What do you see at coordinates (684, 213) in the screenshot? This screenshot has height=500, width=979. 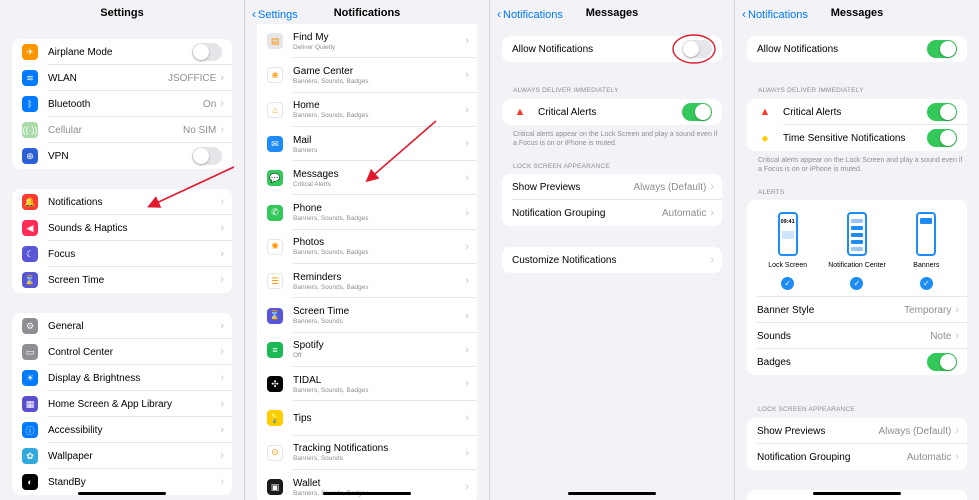 I see `notification-grouping-value: Automatic` at bounding box center [684, 213].